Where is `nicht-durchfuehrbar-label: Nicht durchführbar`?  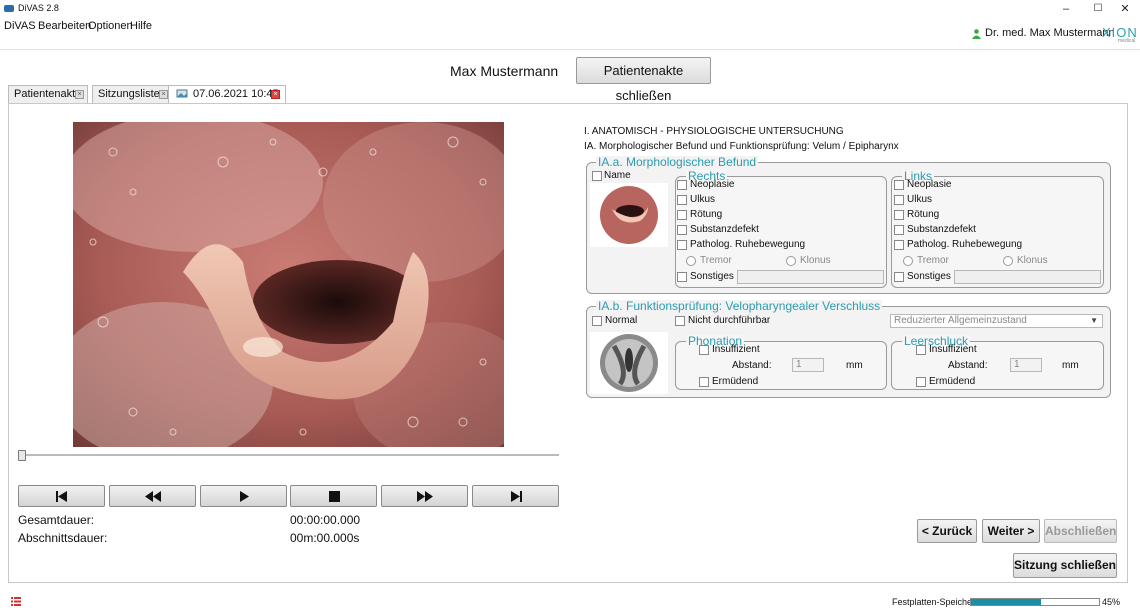 nicht-durchfuehrbar-label: Nicht durchführbar is located at coordinates (729, 320).